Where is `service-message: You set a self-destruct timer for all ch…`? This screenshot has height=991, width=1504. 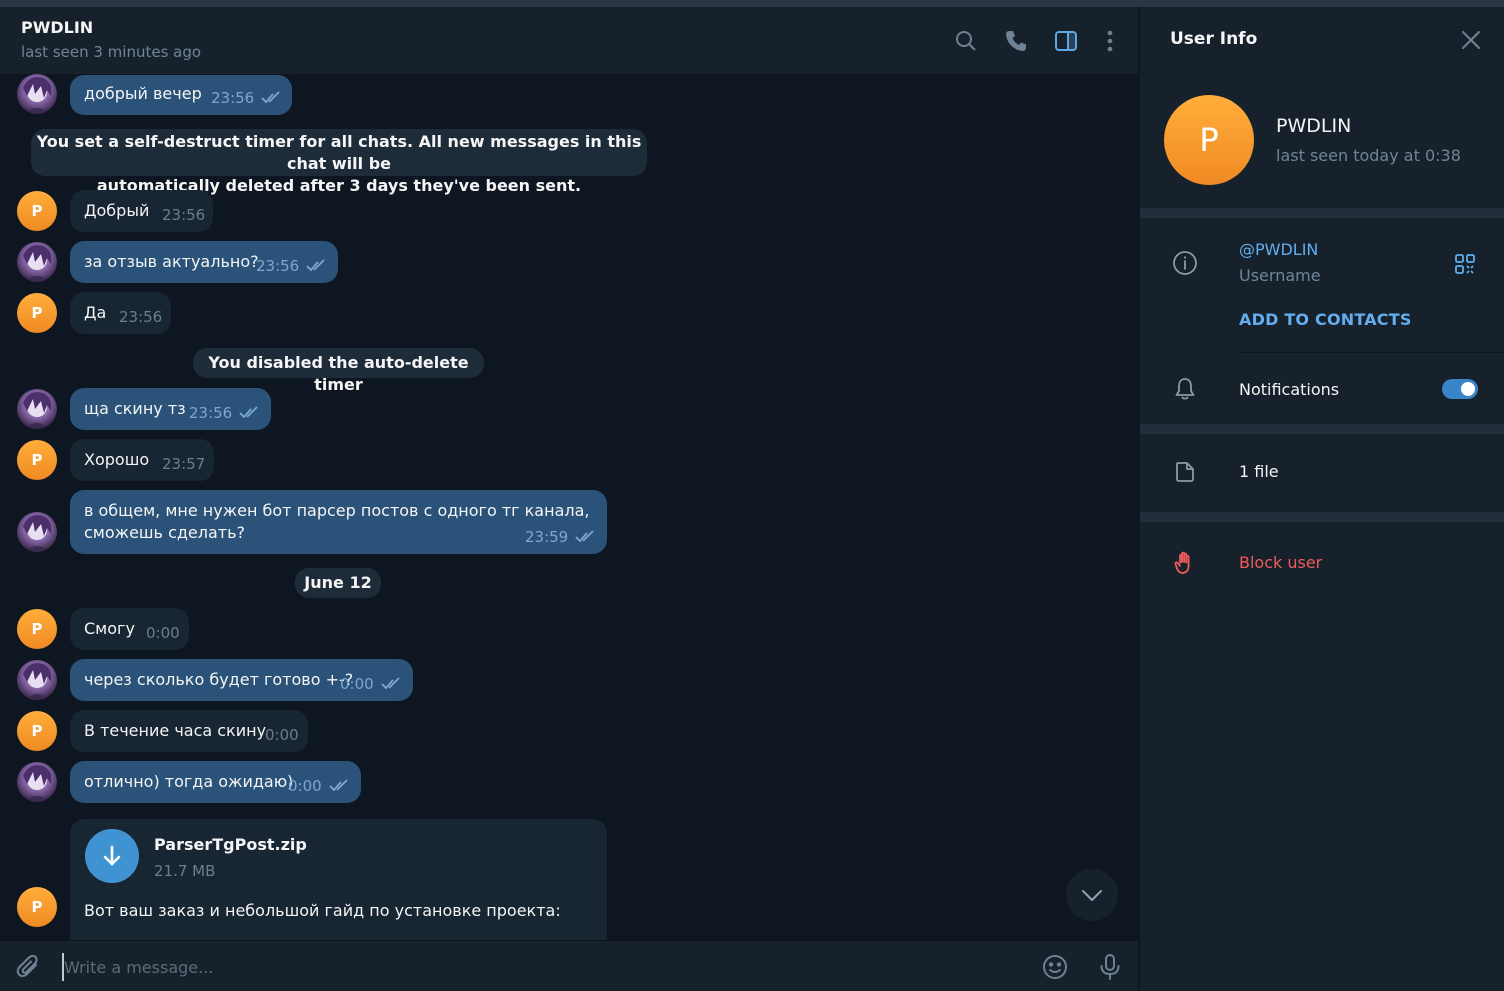 service-message: You set a self-destruct timer for all ch… is located at coordinates (339, 162).